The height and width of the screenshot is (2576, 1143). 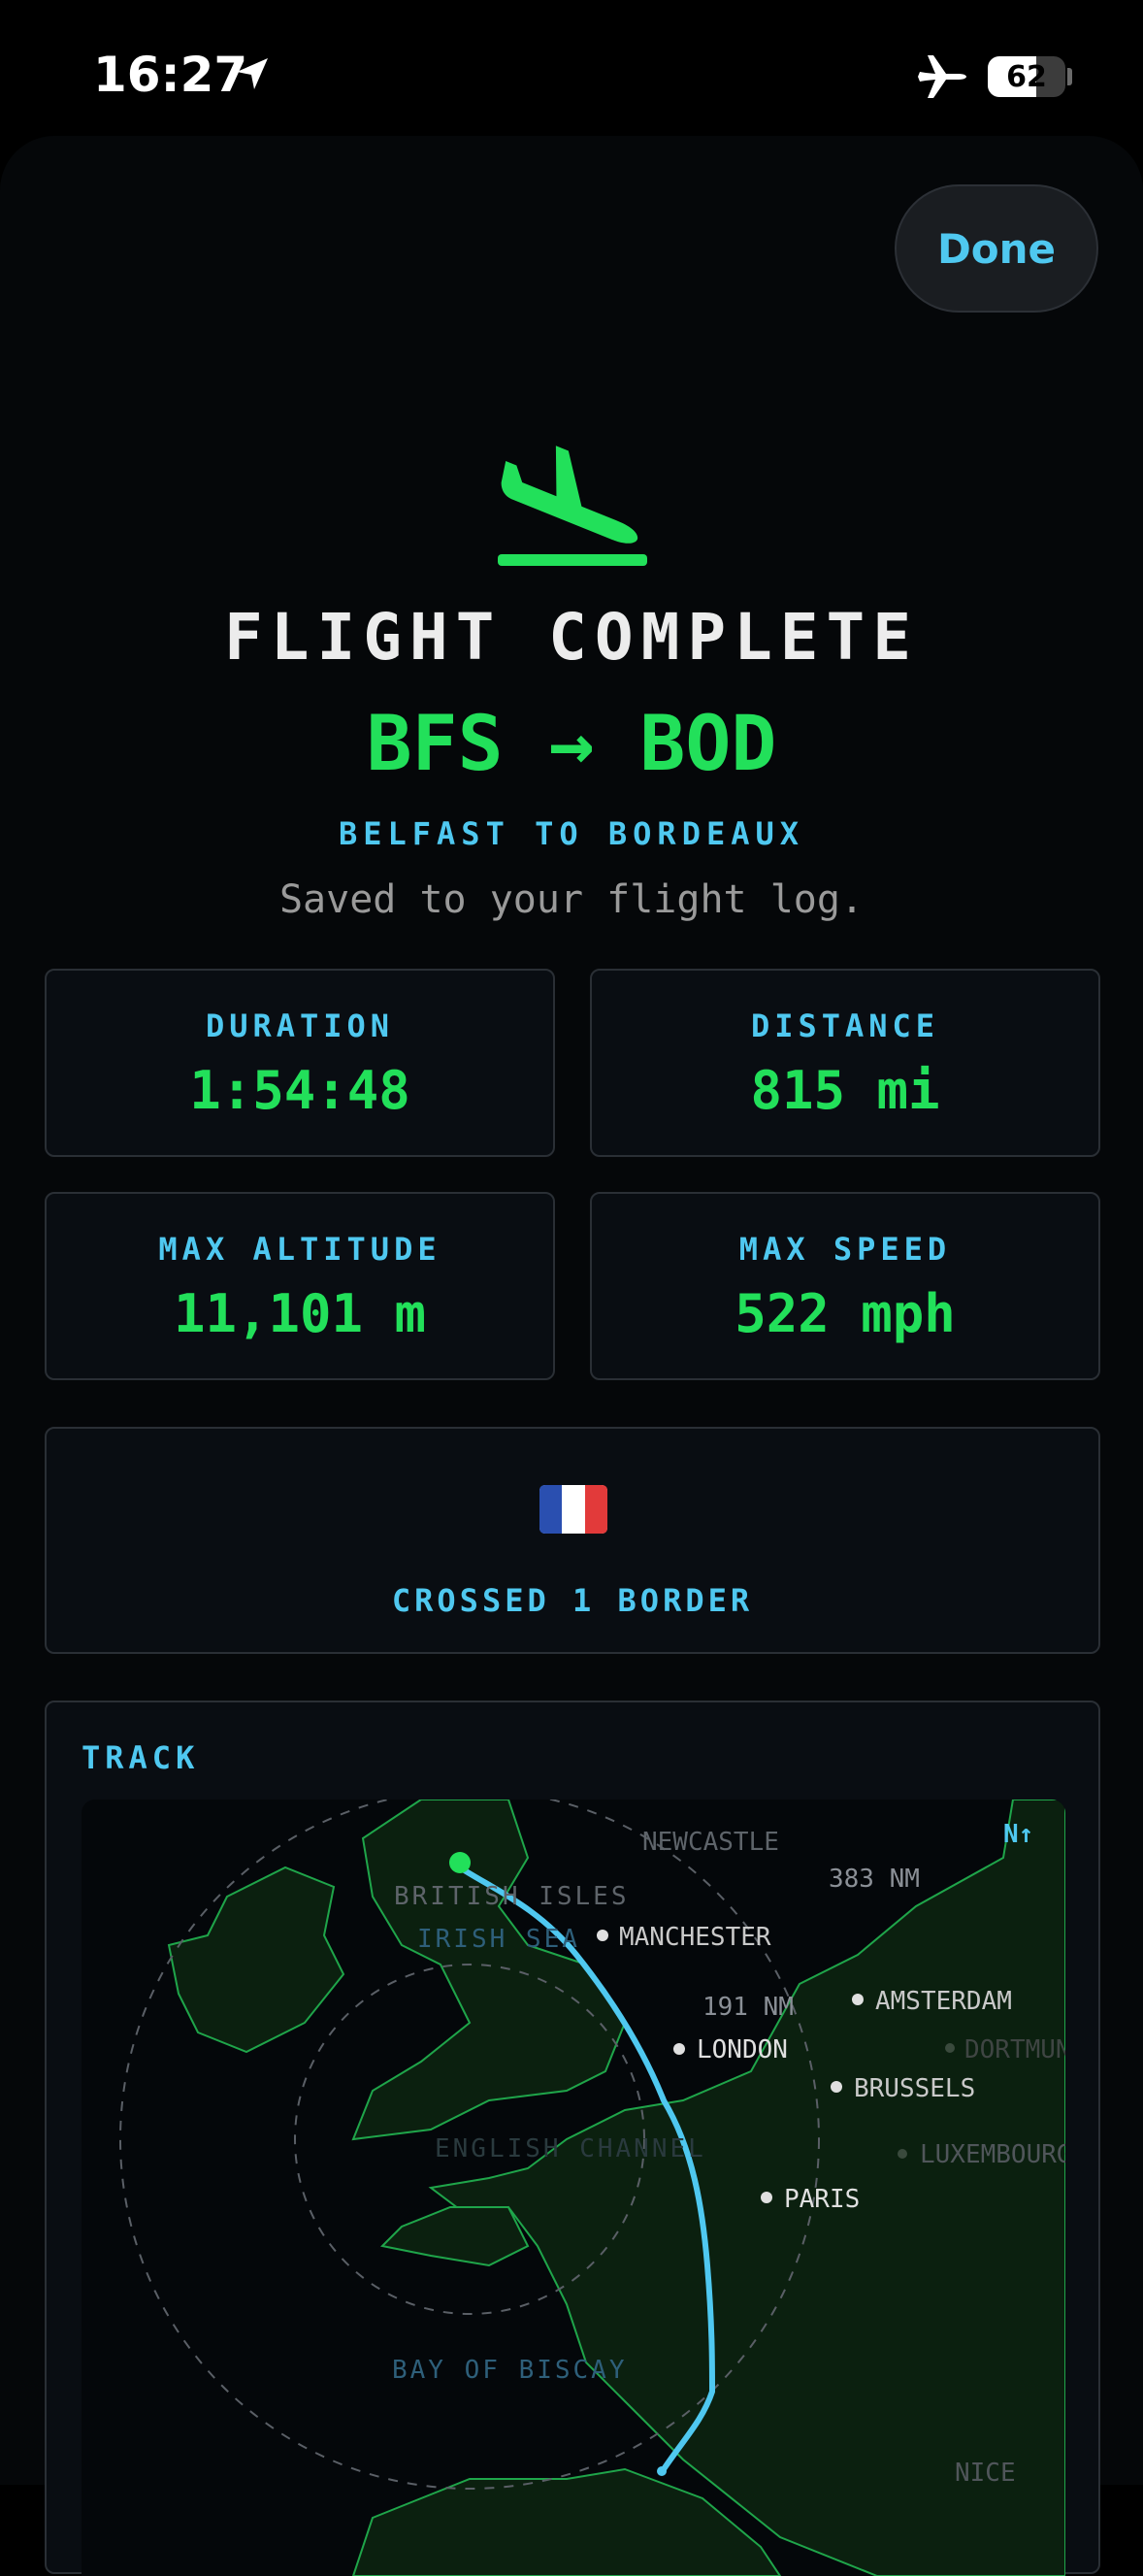 I want to click on city-dot-manchester, so click(x=602, y=1935).